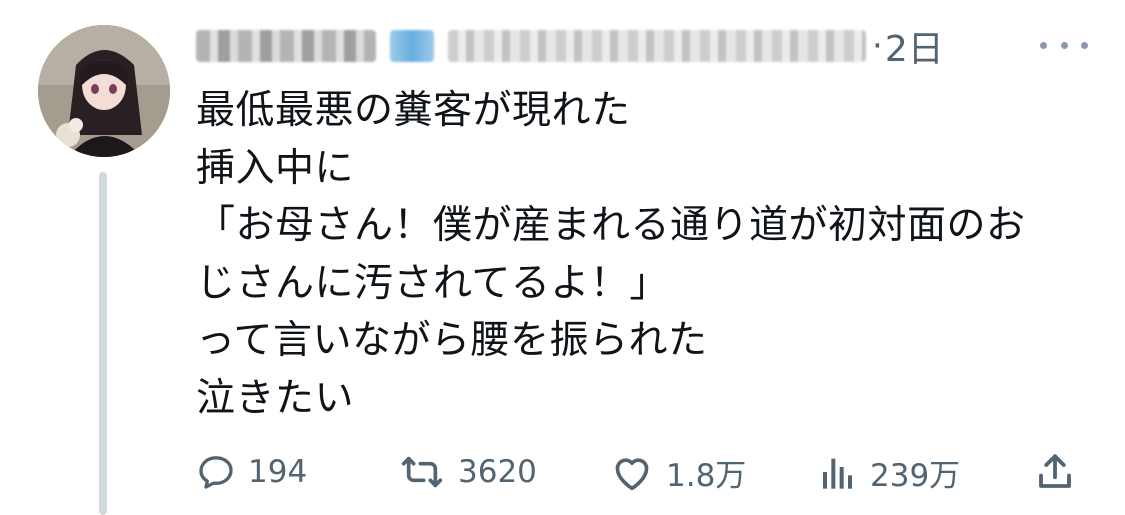 This screenshot has width=1125, height=515. I want to click on thread-line, so click(103, 343).